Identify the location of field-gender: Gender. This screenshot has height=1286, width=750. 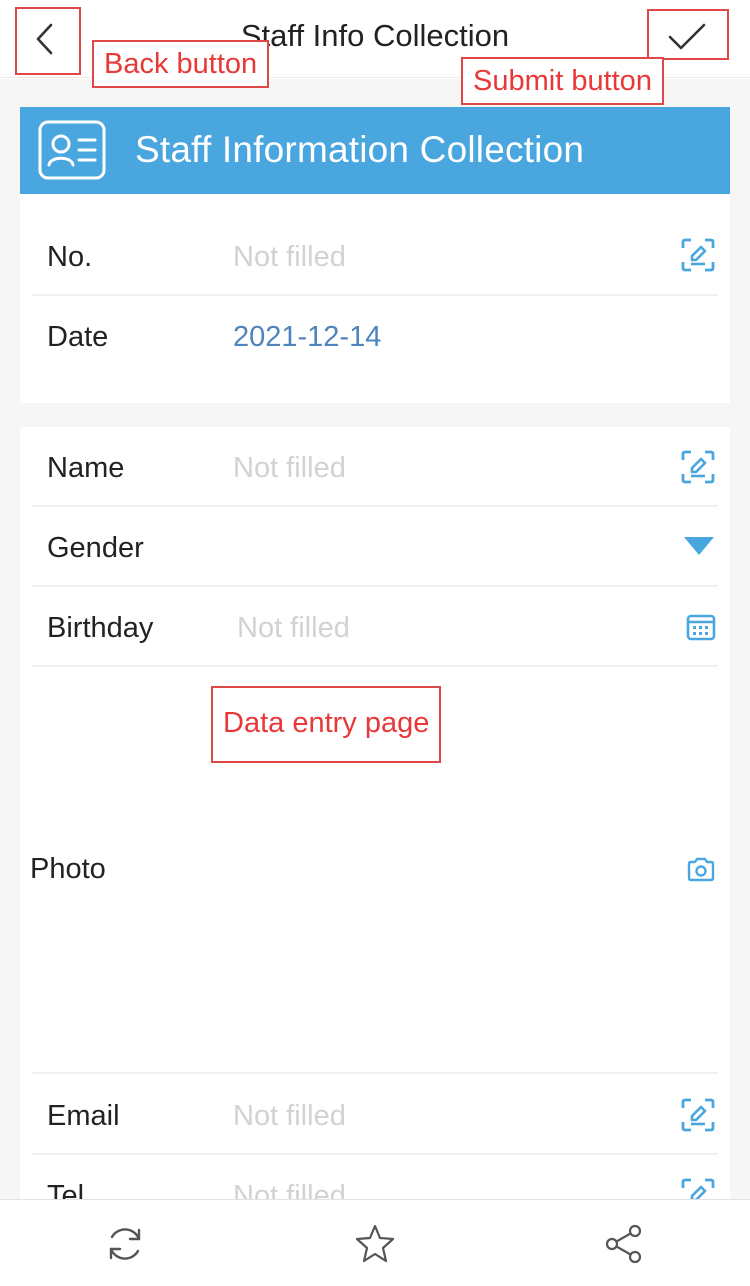
(375, 547).